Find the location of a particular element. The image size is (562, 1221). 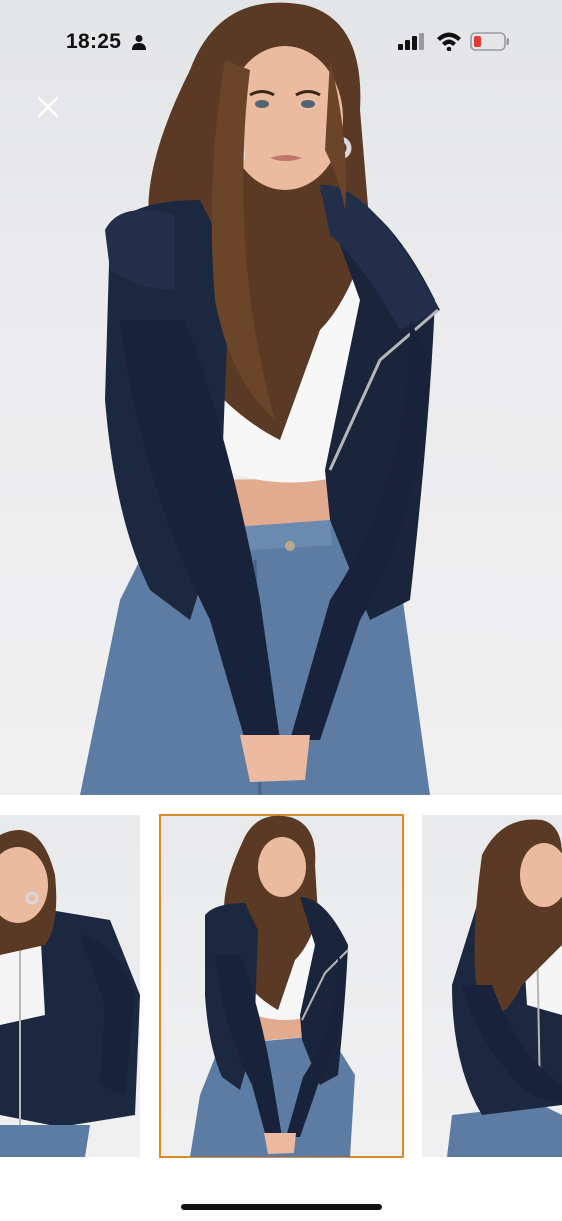

home-indicator is located at coordinates (281, 1207).